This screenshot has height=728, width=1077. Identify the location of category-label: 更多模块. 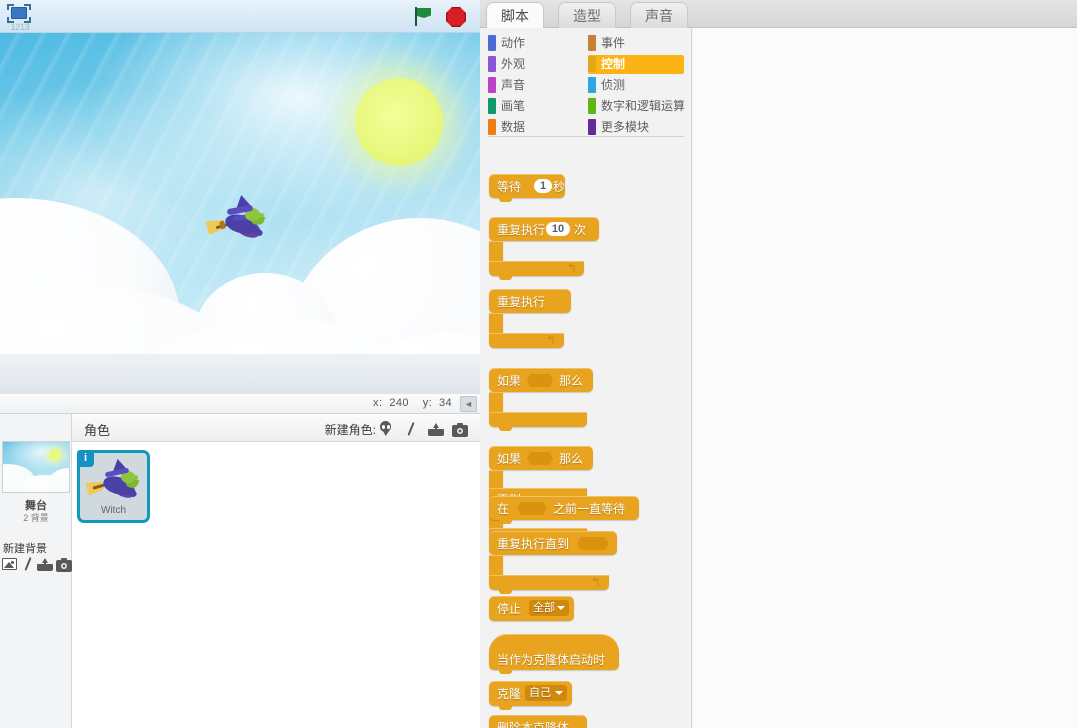
(625, 127).